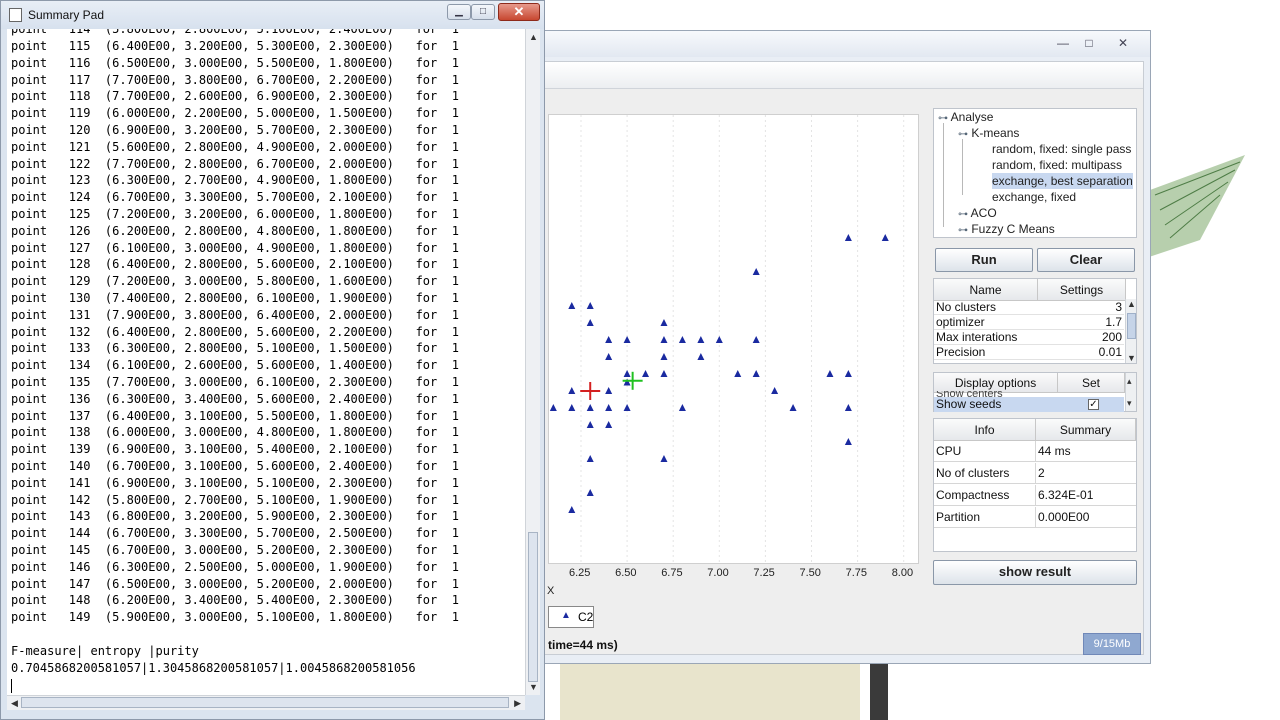 The width and height of the screenshot is (1280, 720). I want to click on summary-horizontal-scrollbar: ◀ ▶, so click(266, 702).